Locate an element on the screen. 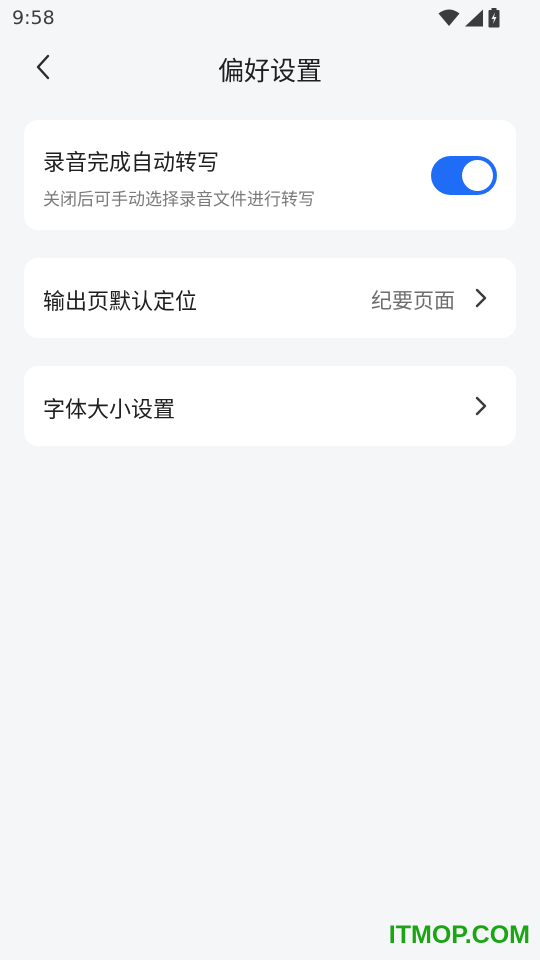  watermark: ITMOP.COM is located at coordinates (459, 935).